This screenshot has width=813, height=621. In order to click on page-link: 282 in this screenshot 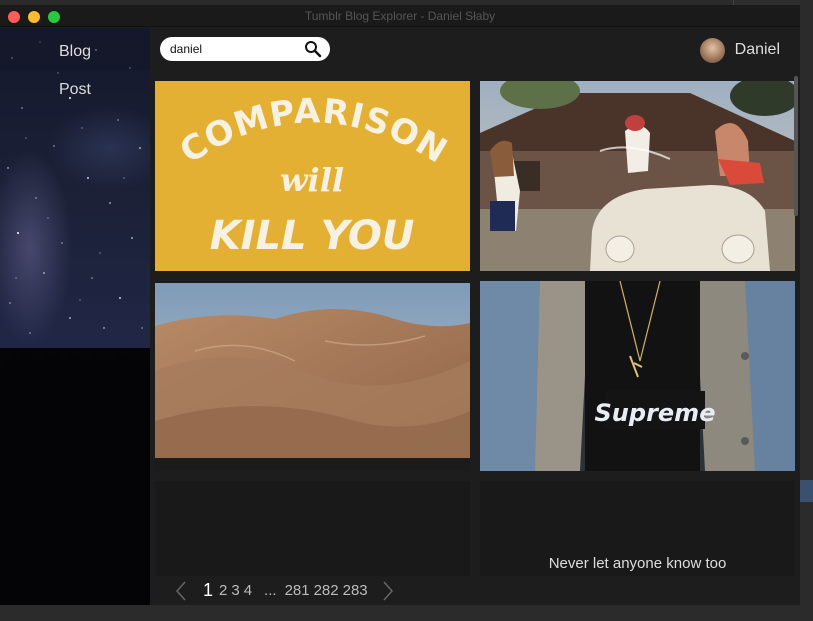, I will do `click(326, 590)`.